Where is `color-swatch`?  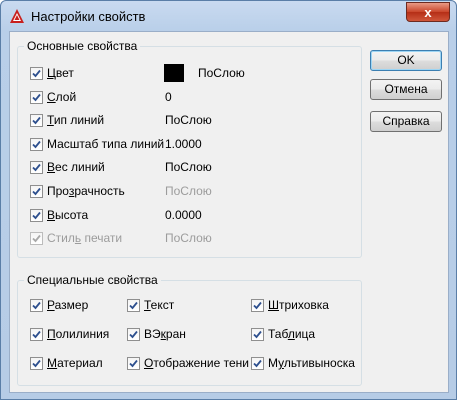
color-swatch is located at coordinates (174, 73).